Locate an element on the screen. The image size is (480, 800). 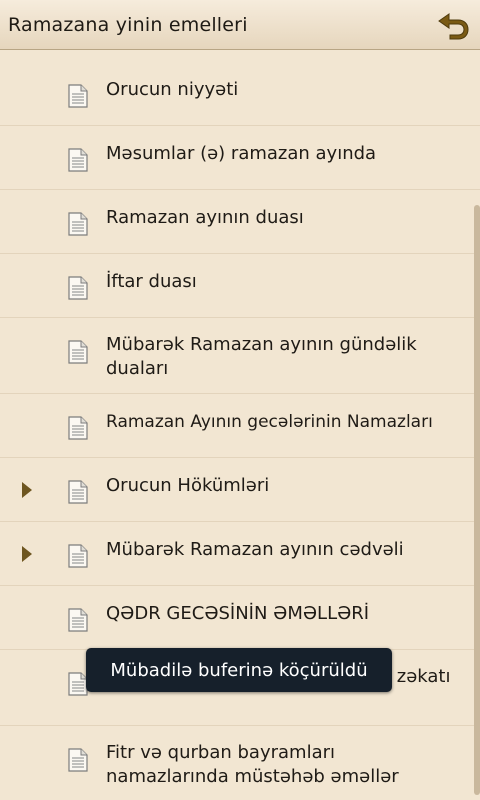
item-label: İftar duası is located at coordinates (151, 281).